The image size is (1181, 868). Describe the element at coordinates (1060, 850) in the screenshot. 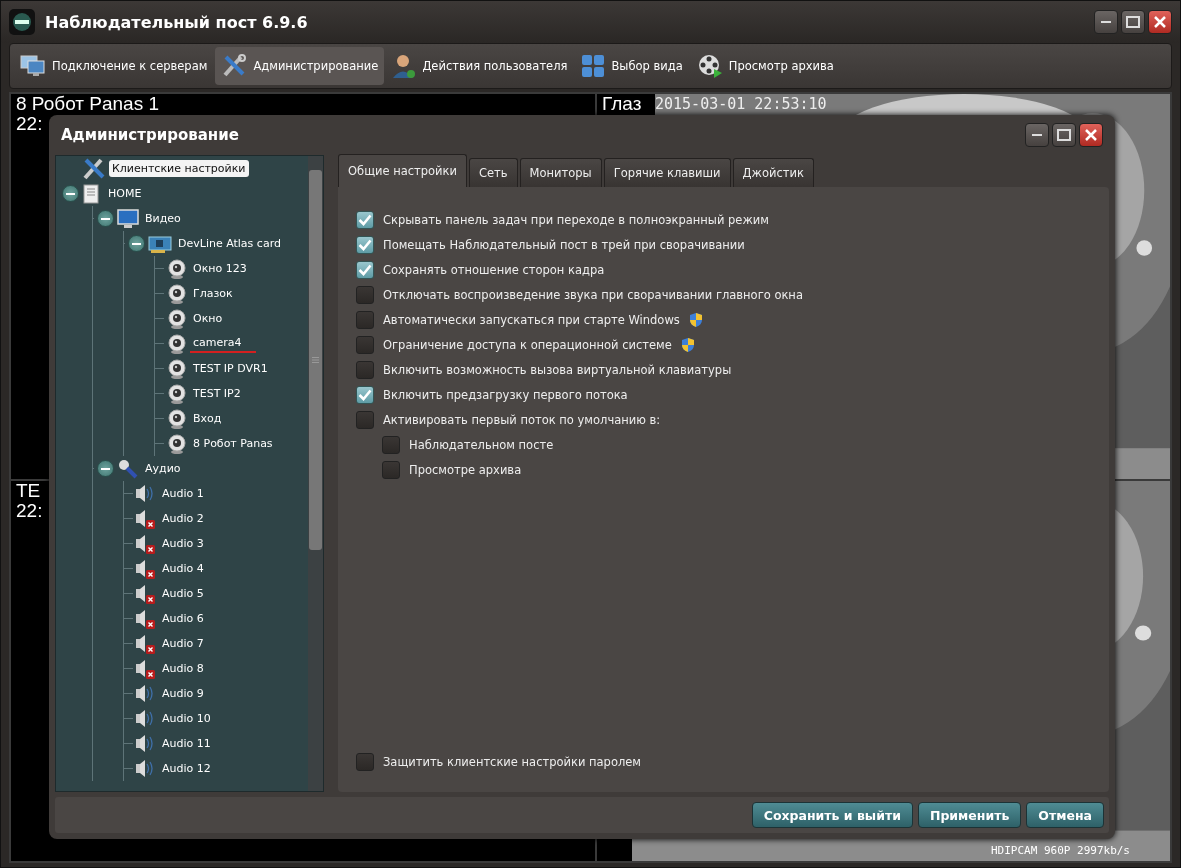

I see `stream-info: HDIPCAM 960P 2997kb/s` at that location.